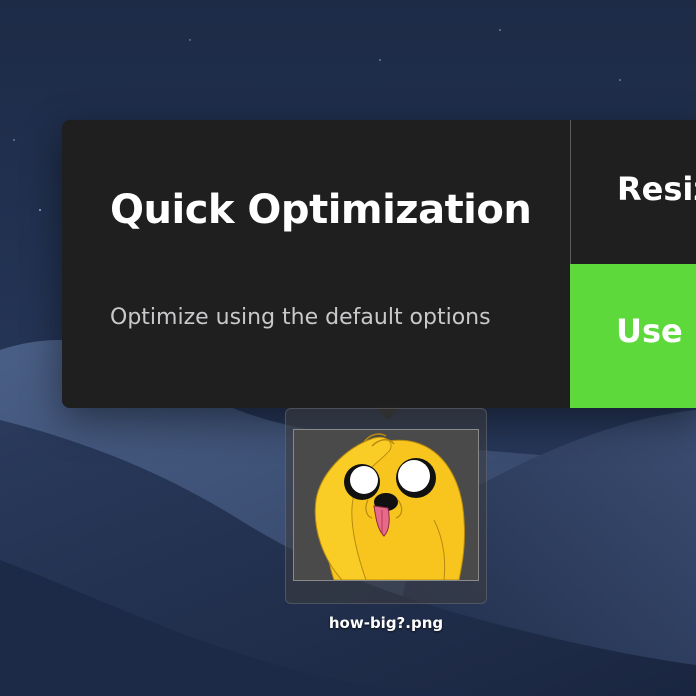 This screenshot has width=696, height=696. Describe the element at coordinates (321, 210) in the screenshot. I see `quick-optimization-title: Quick Optimization` at that location.